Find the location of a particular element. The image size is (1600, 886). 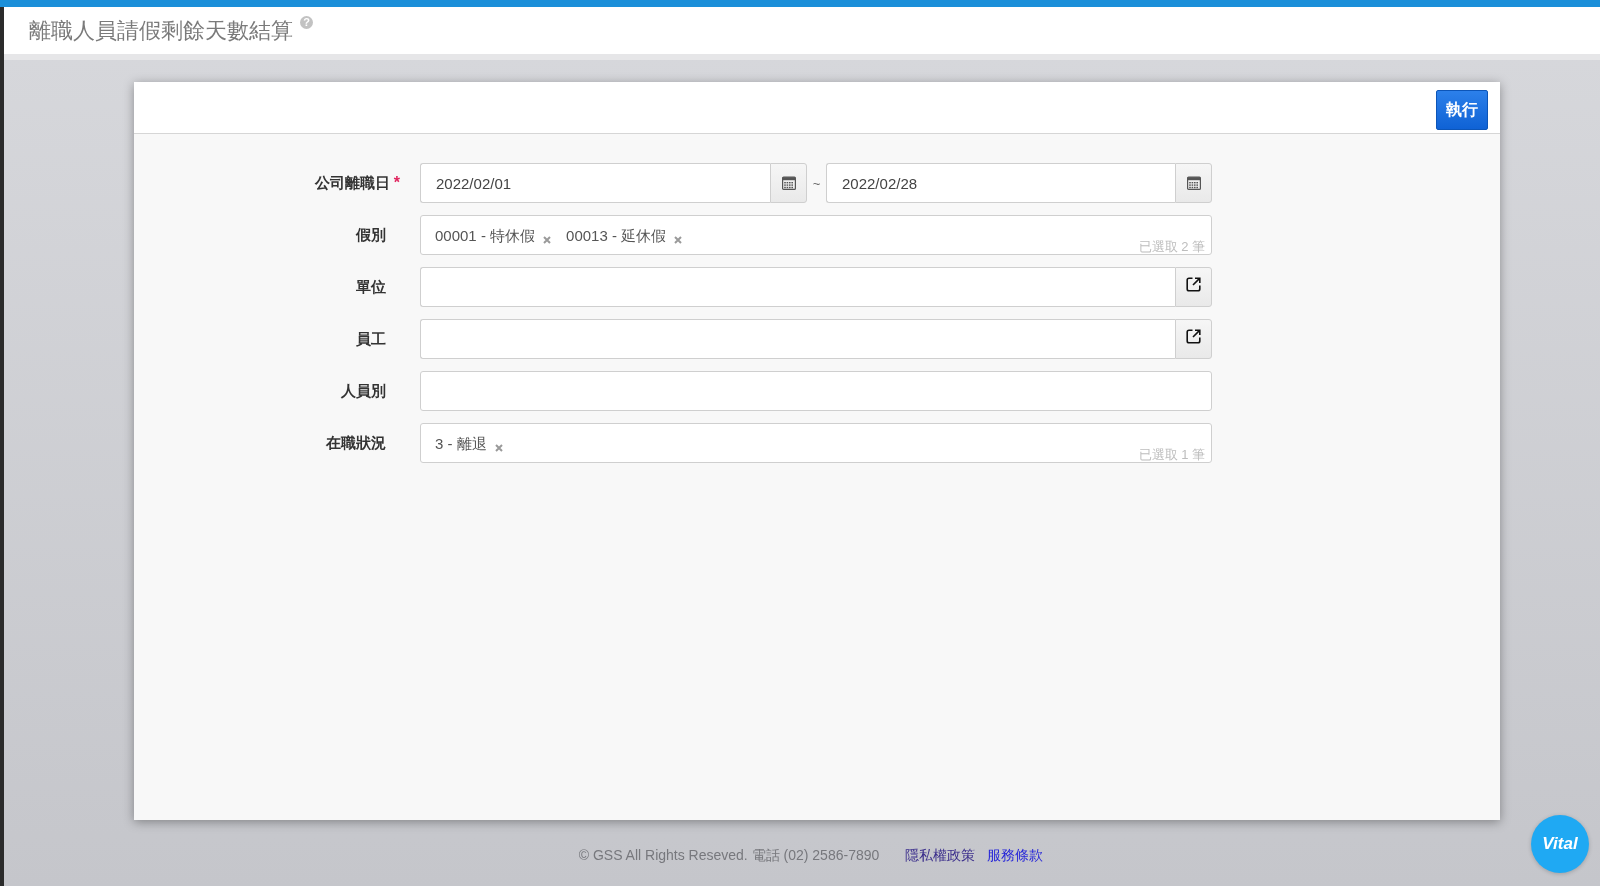

selection-count: 已選取 1 筆 is located at coordinates (1171, 454).